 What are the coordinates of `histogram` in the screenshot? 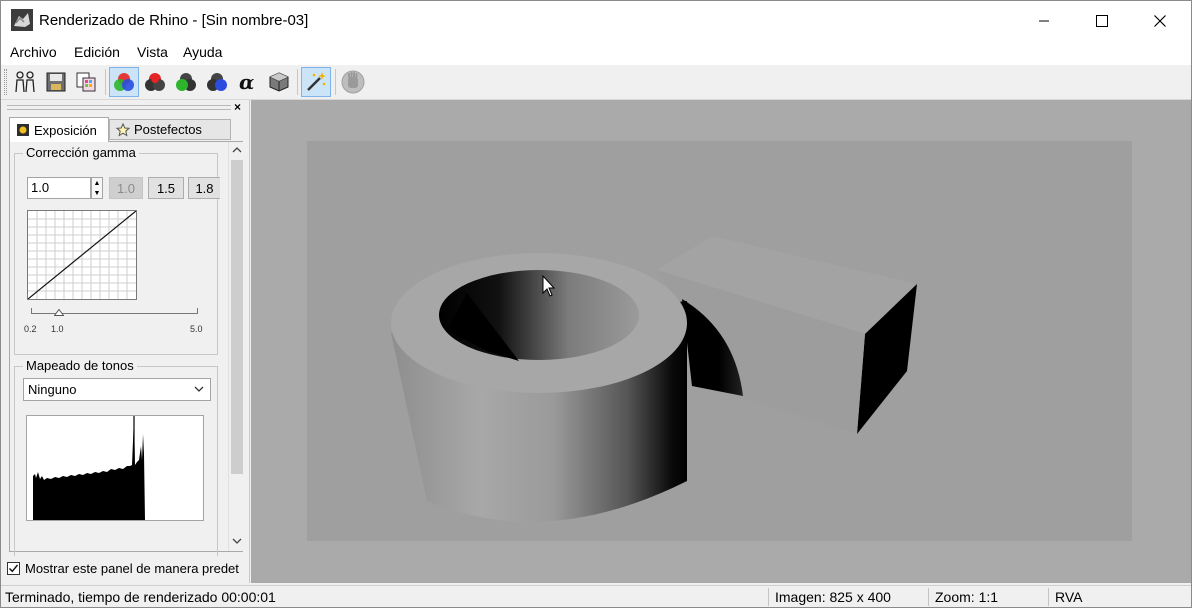 It's located at (115, 468).